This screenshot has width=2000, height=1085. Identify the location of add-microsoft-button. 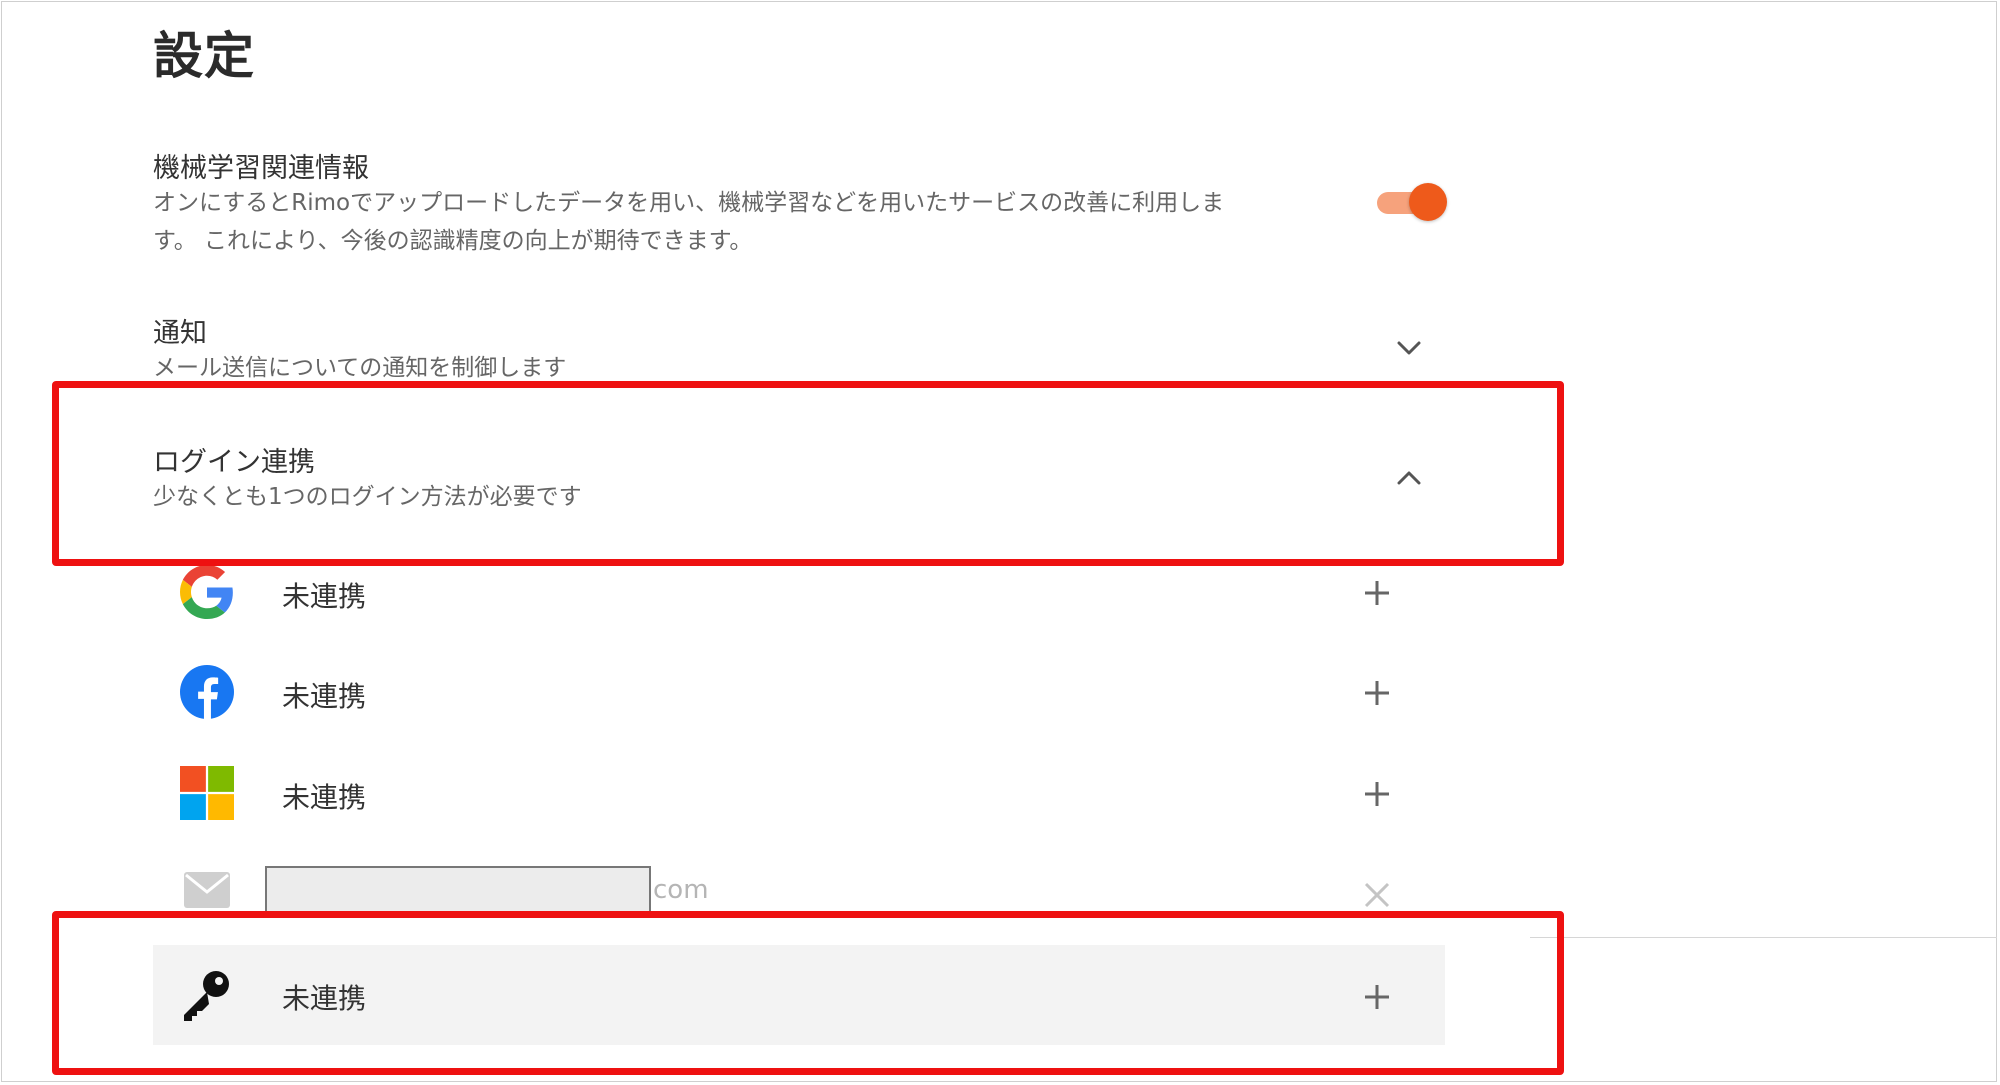
(1377, 794).